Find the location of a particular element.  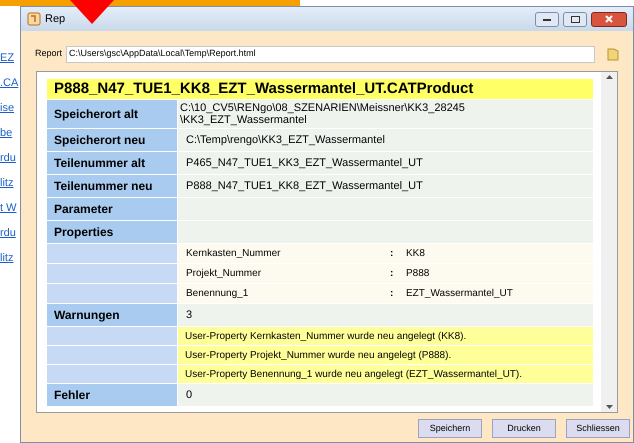

maximize-button is located at coordinates (575, 19).